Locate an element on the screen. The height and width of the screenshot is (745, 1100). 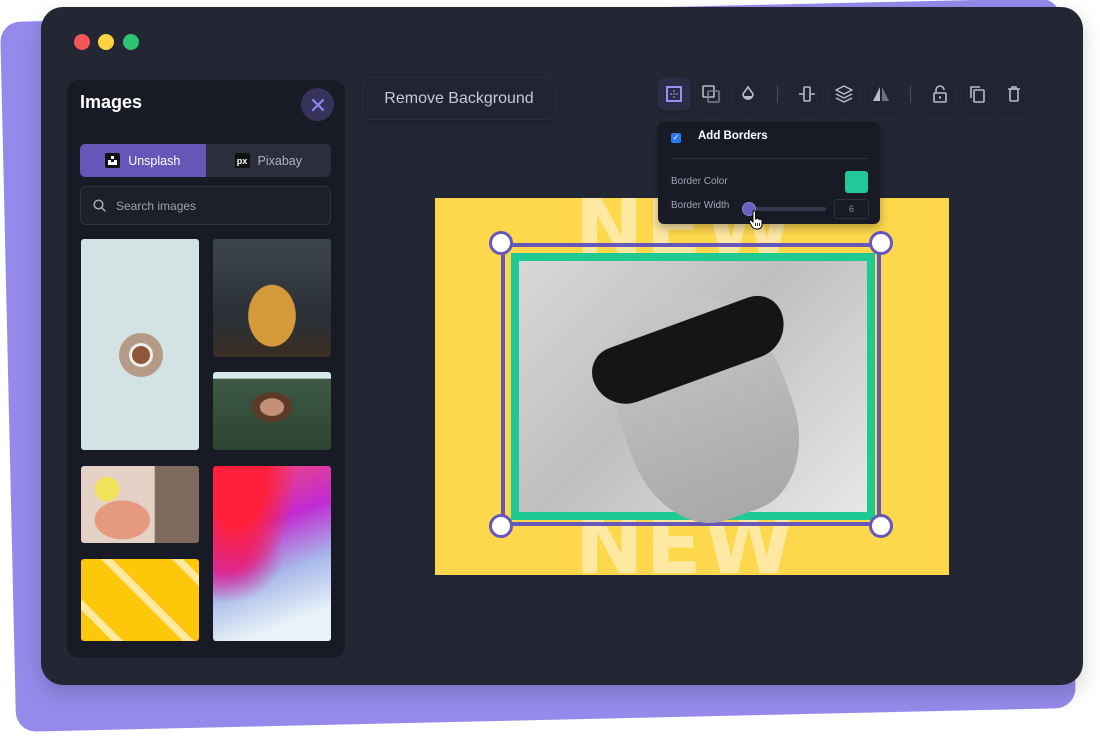
tab-unsplash: Unsplash is located at coordinates (143, 160).